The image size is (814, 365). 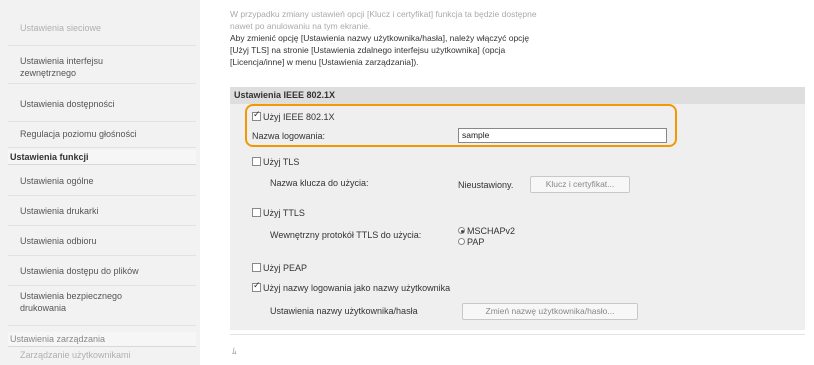 I want to click on pap-radio, so click(x=461, y=241).